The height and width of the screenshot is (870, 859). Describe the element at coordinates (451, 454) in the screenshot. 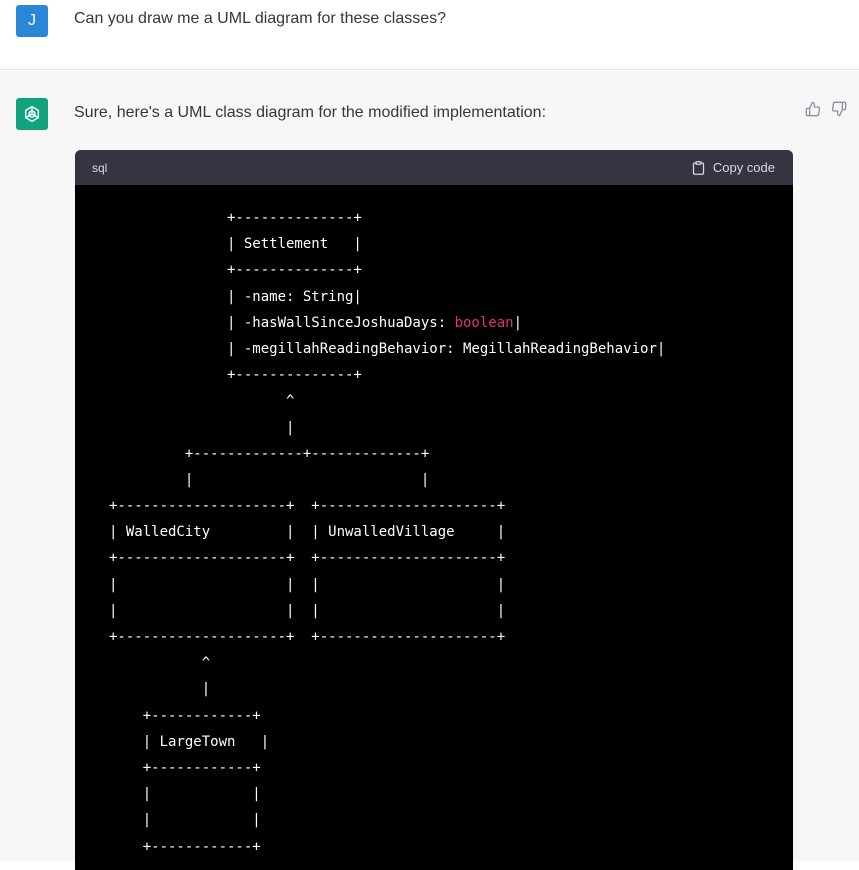

I see `code-line: +-------------+-------------+` at that location.